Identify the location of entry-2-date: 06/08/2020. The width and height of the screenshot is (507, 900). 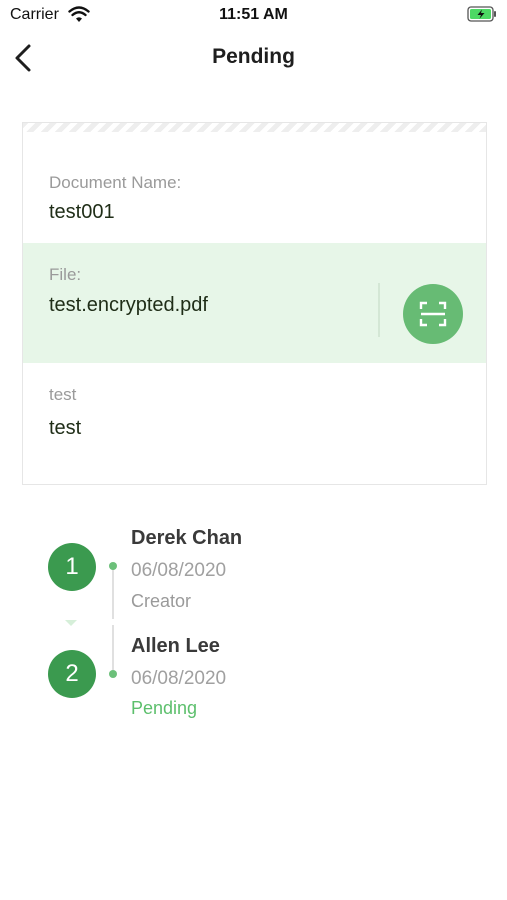
(179, 678).